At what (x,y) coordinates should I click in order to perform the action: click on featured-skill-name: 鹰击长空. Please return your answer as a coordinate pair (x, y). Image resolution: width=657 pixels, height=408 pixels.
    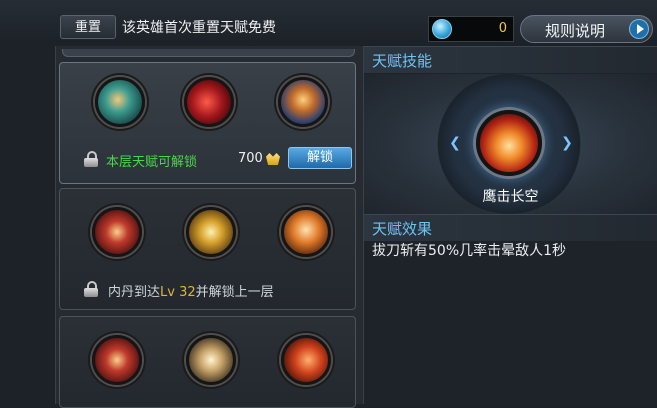
    Looking at the image, I should click on (510, 197).